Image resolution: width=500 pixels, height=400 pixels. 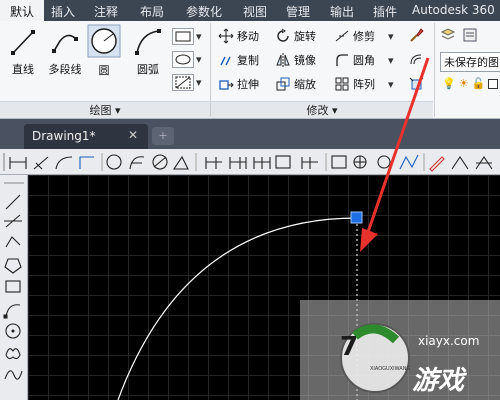 I want to click on array-label: 阵列, so click(x=364, y=84).